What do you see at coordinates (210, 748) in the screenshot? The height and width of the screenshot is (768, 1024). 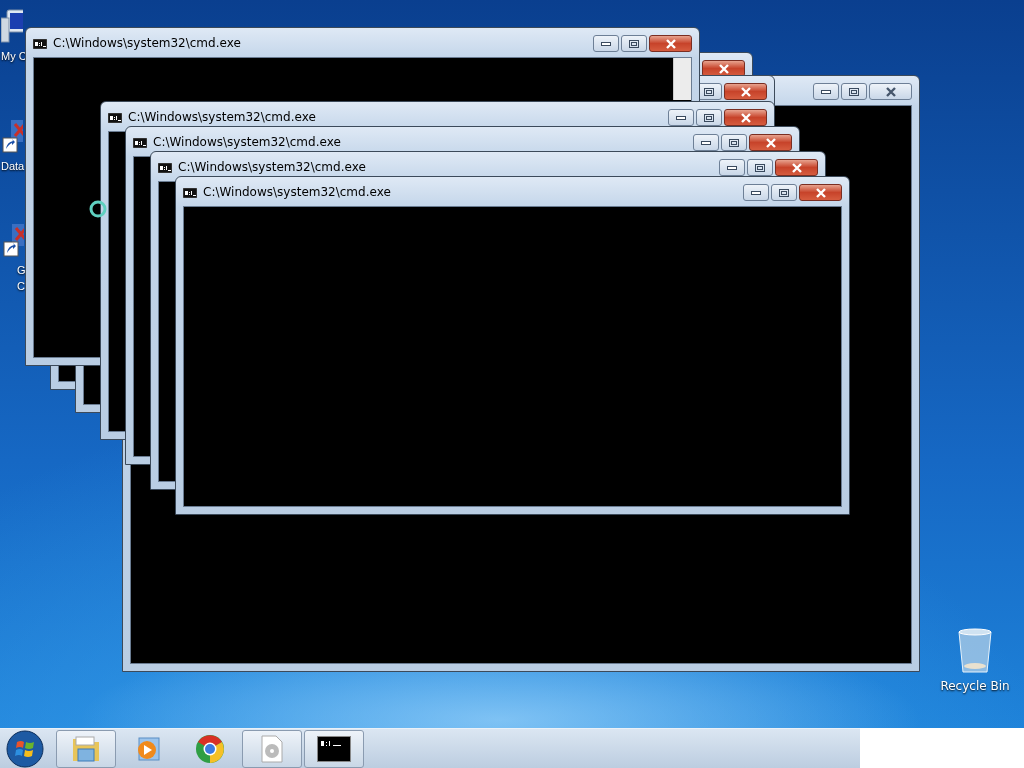 I see `browser-icon` at bounding box center [210, 748].